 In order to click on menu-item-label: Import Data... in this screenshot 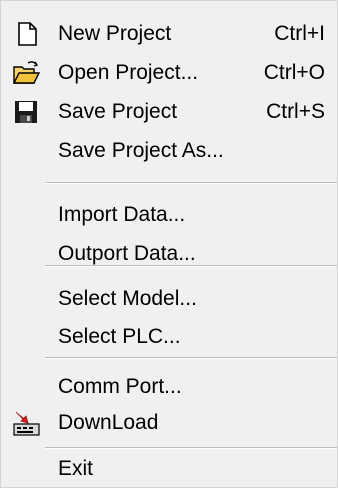, I will do `click(122, 214)`.